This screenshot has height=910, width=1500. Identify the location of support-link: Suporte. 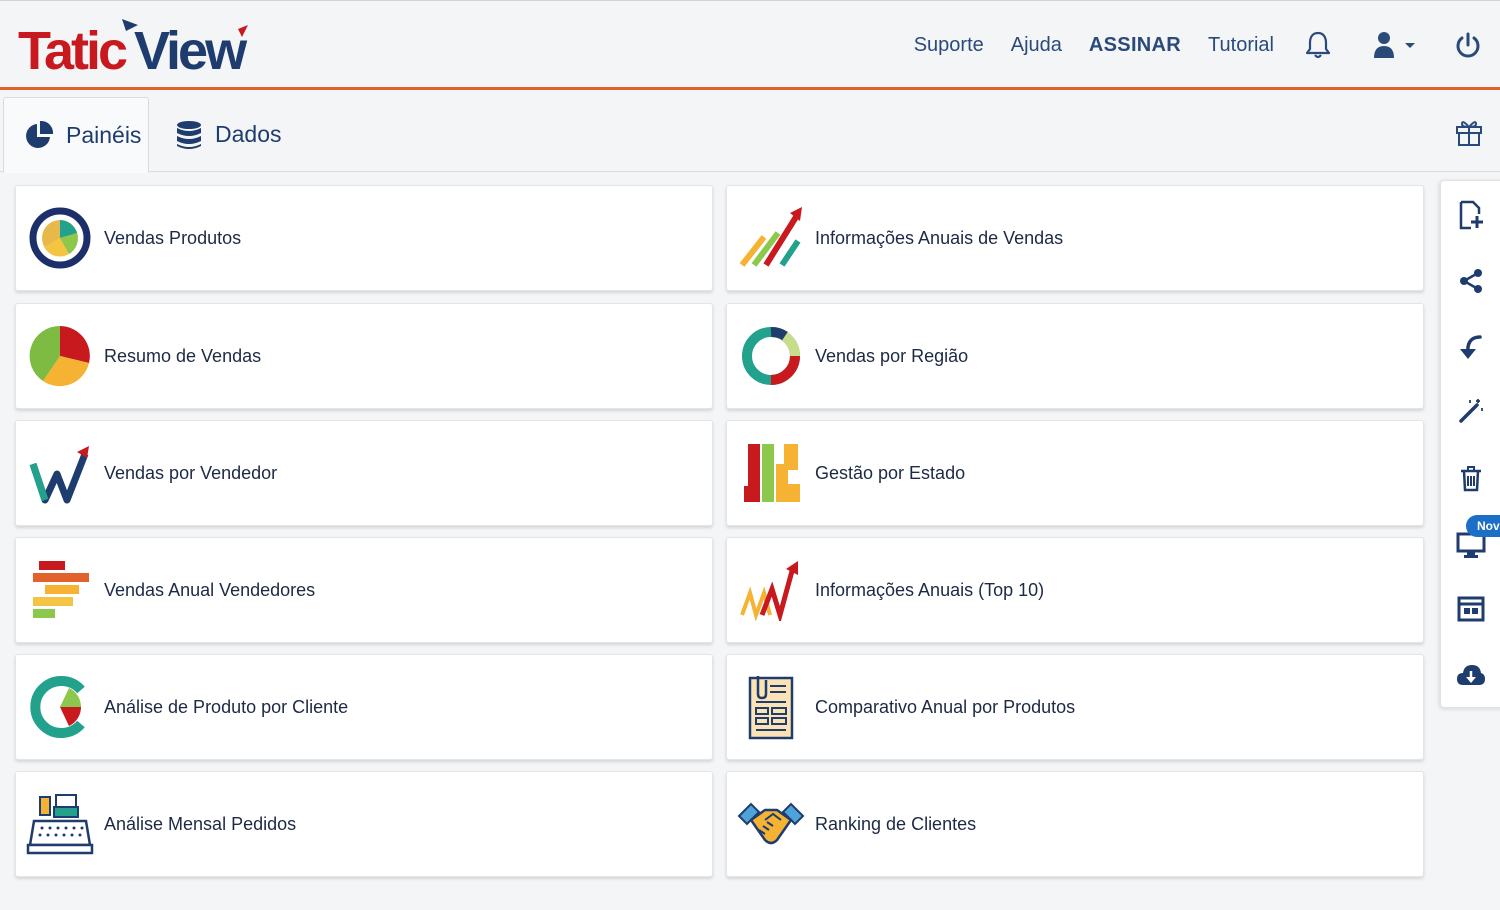
(949, 45).